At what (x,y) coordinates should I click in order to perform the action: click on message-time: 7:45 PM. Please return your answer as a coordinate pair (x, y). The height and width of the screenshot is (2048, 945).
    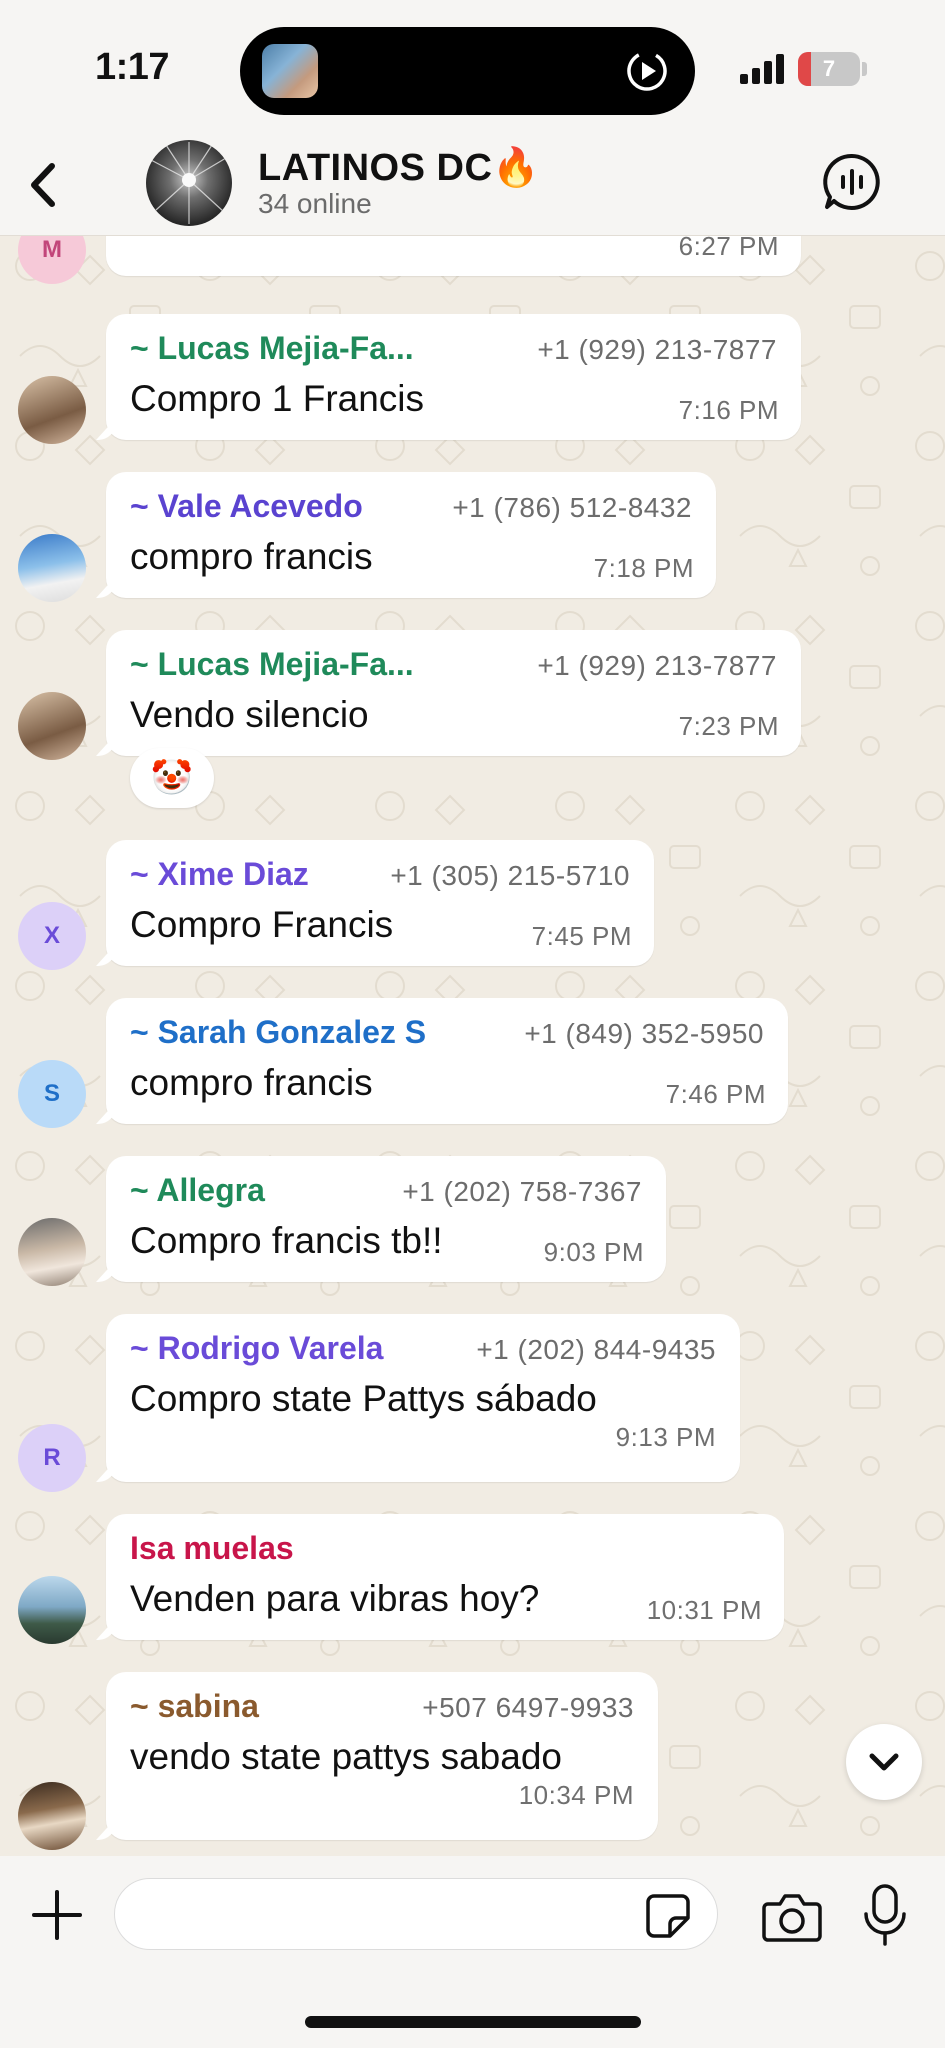
    Looking at the image, I should click on (581, 936).